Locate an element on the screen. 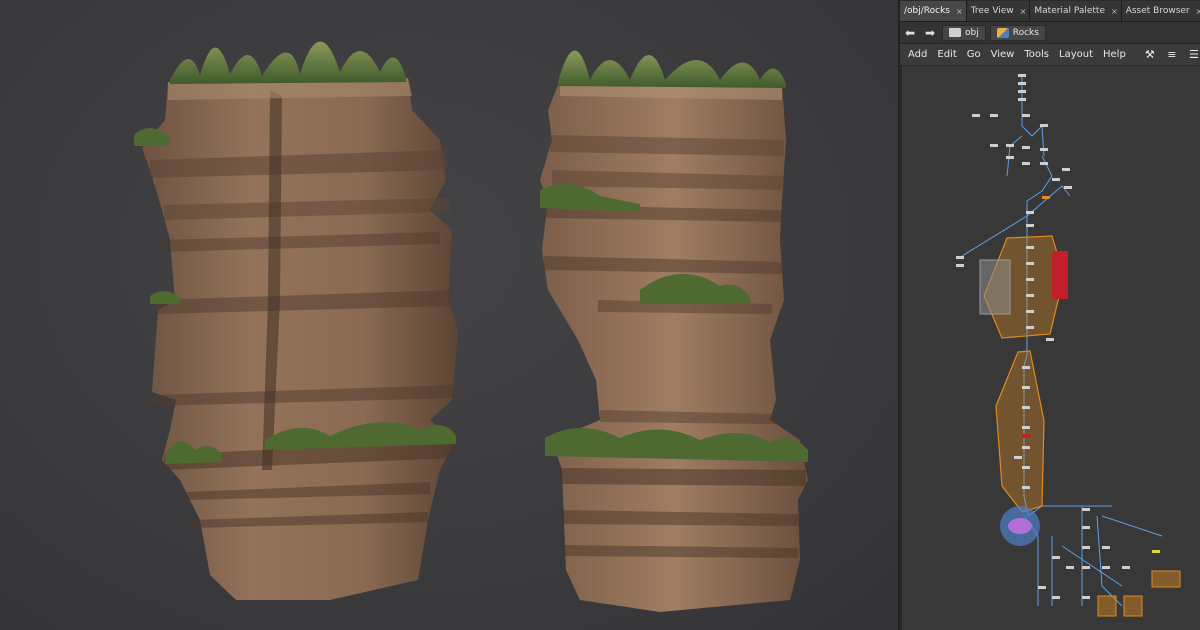 The height and width of the screenshot is (630, 1200). tree-icon: ≡ is located at coordinates (1172, 54).